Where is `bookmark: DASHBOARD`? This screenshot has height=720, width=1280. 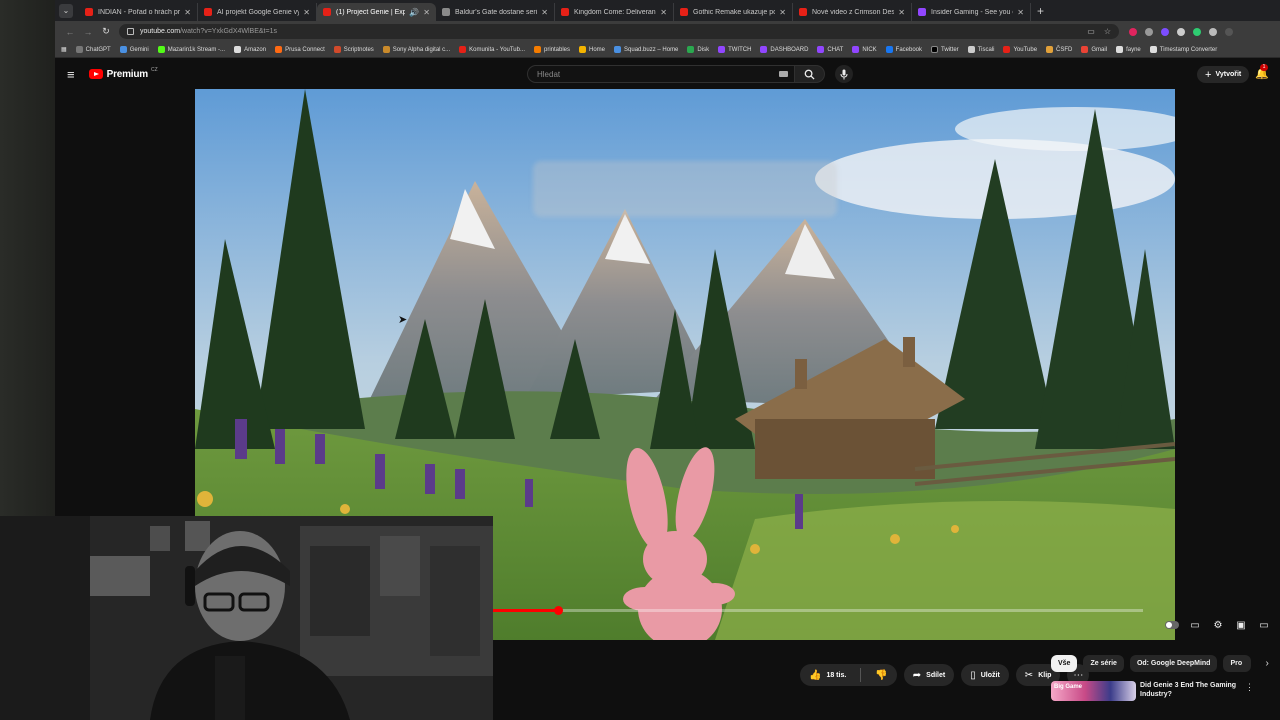
bookmark: DASHBOARD is located at coordinates (784, 49).